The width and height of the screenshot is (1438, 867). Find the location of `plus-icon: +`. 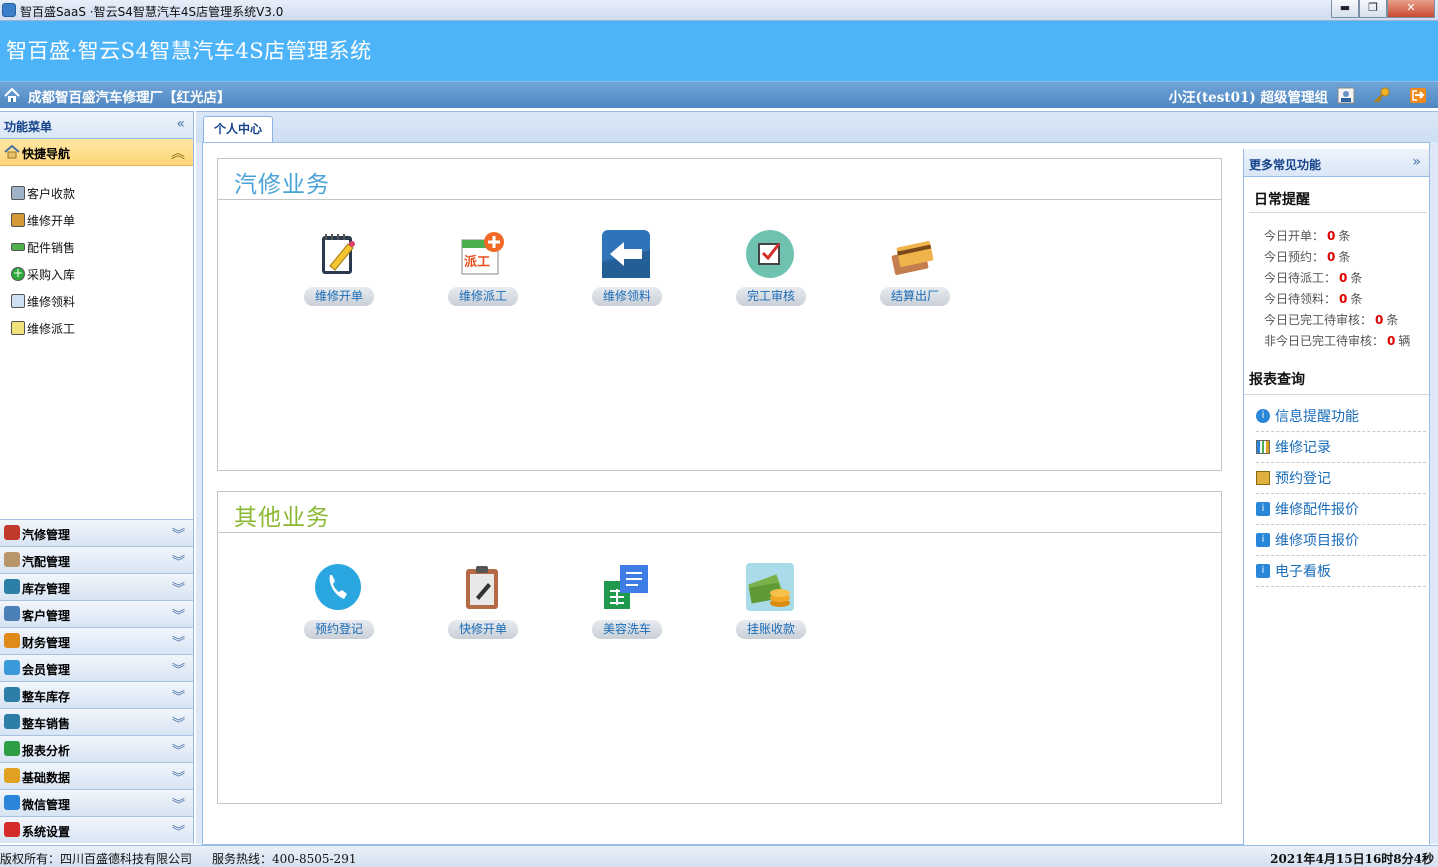

plus-icon: + is located at coordinates (18, 273).